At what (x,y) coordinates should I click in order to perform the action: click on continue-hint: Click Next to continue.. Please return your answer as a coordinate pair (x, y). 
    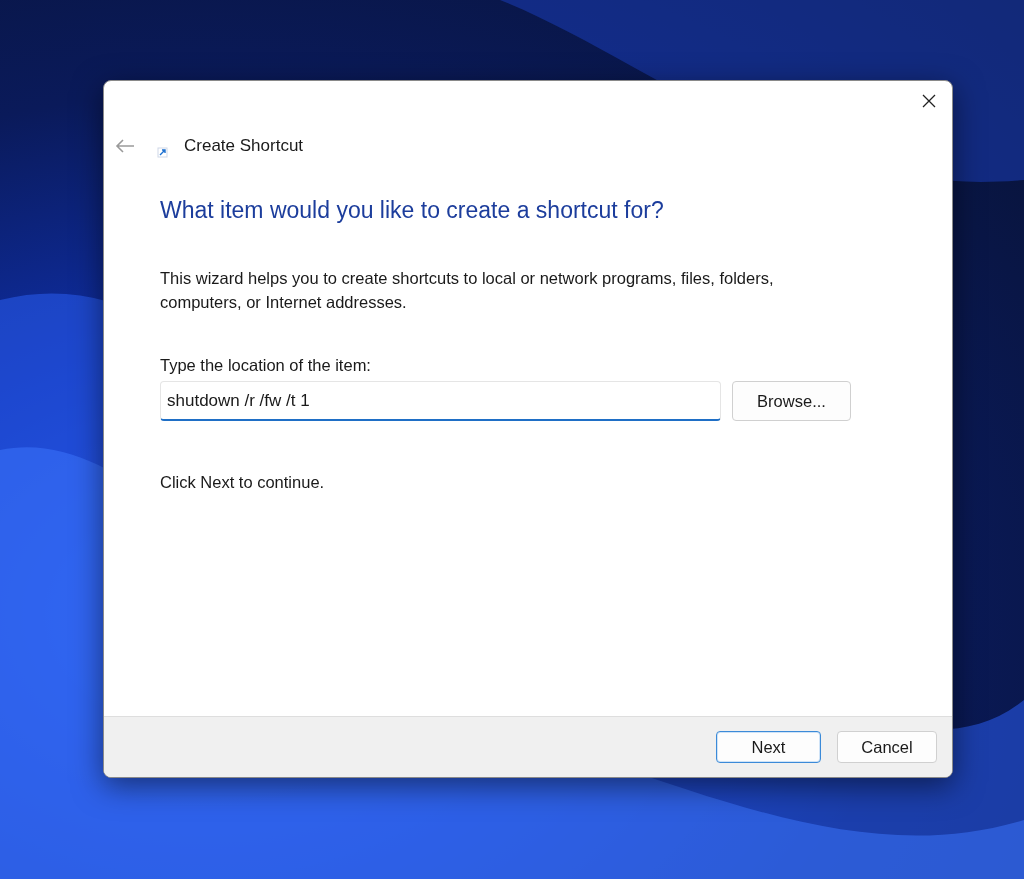
    Looking at the image, I should click on (243, 482).